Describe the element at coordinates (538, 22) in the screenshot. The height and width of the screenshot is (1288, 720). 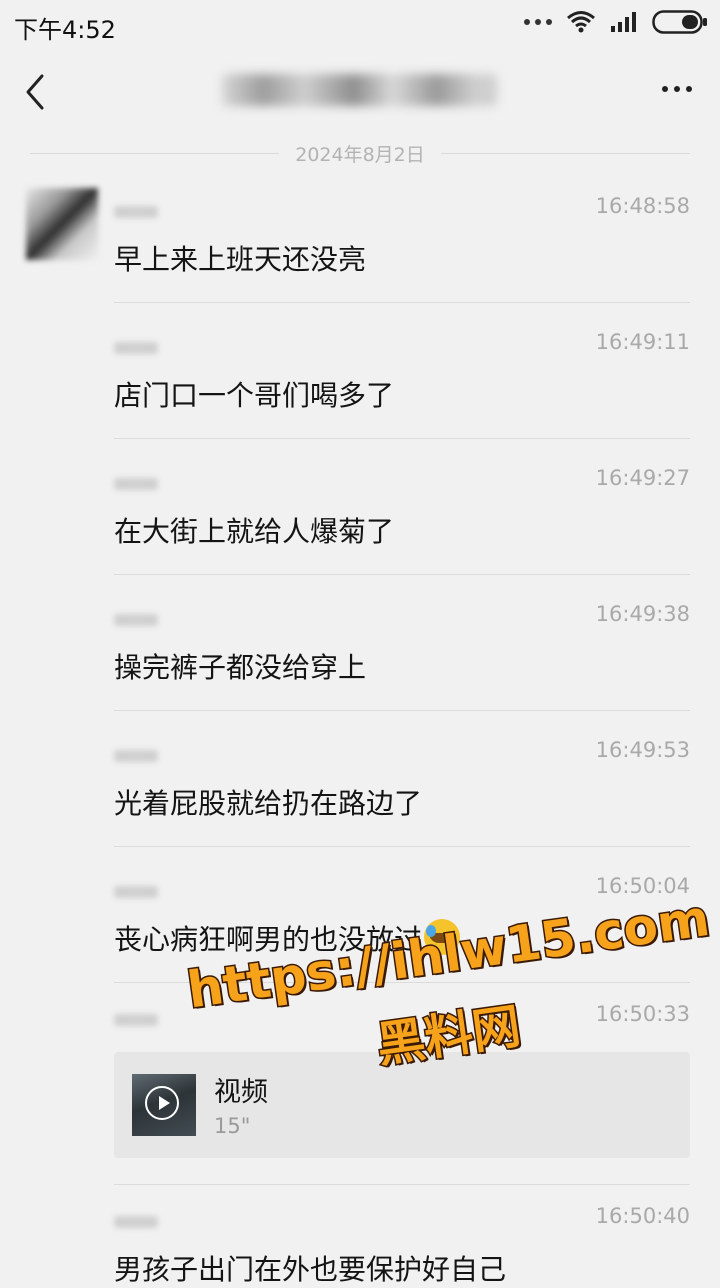
I see `more-dots-icon` at that location.